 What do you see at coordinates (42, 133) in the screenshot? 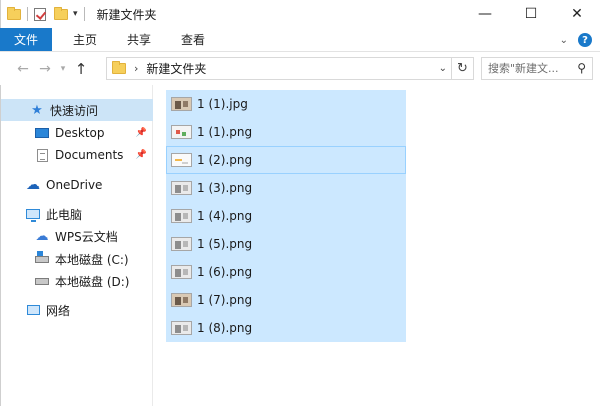
I see `desktop-icon` at bounding box center [42, 133].